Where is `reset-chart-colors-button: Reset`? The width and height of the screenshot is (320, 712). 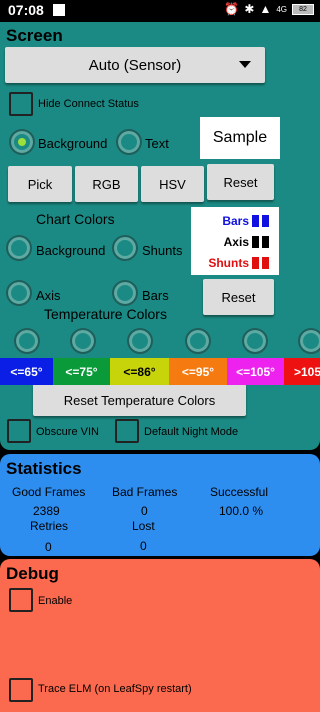 reset-chart-colors-button: Reset is located at coordinates (238, 297).